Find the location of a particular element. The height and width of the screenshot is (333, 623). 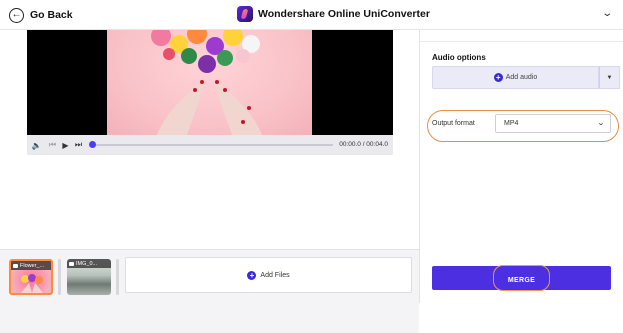

player-controls: 🔈 ⏮ ▶ ⏭ 00:00.0 / 00:04.0 is located at coordinates (210, 145).